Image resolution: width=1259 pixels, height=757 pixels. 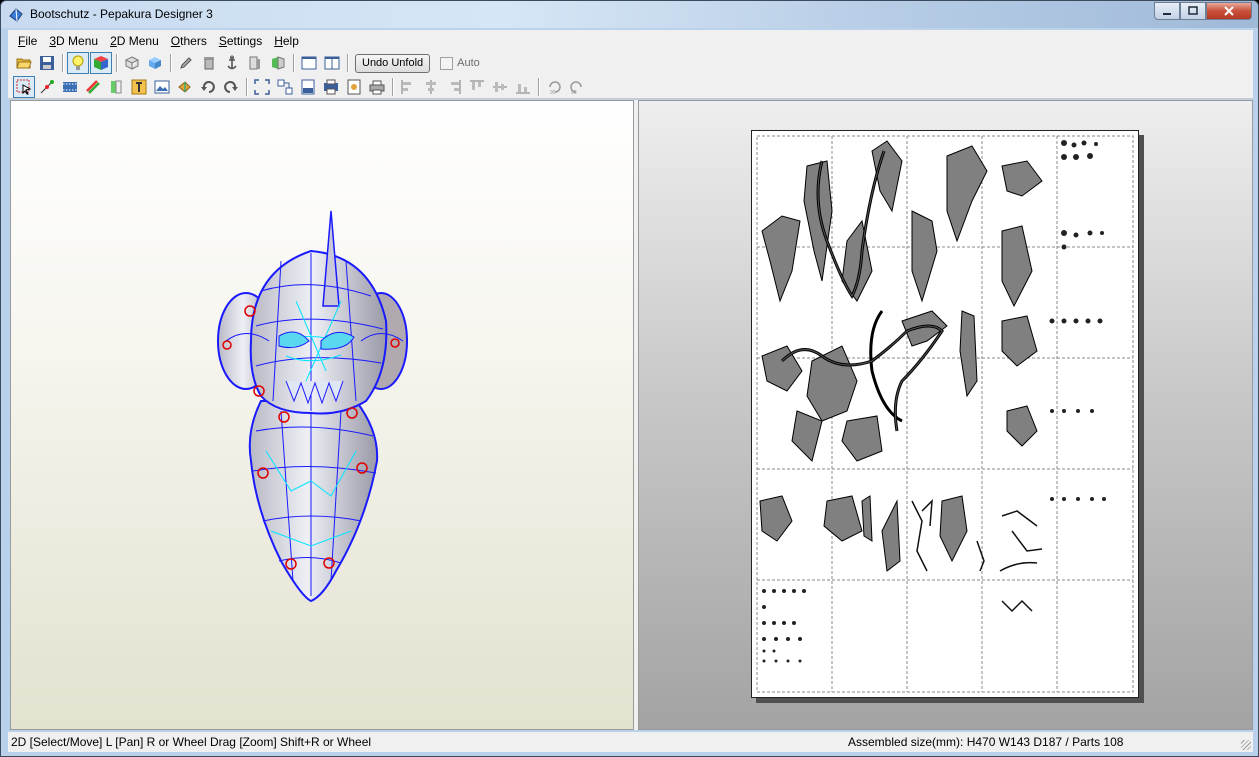 I want to click on print-preview-button, so click(x=331, y=87).